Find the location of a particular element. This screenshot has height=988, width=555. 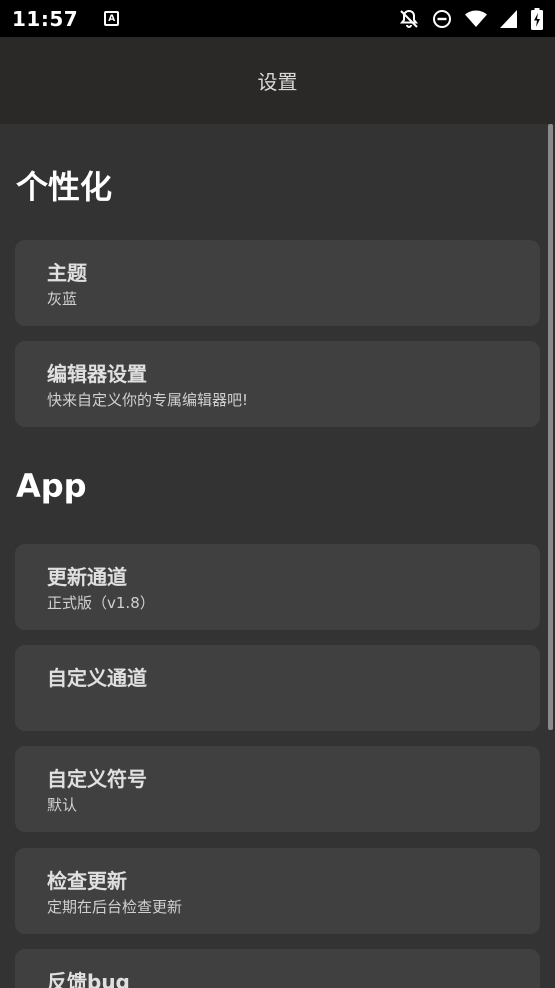

setting-title: 编辑器设置 is located at coordinates (97, 374).